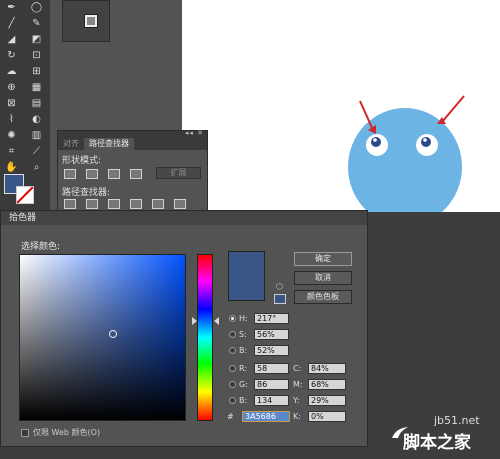 The image size is (500, 459). Describe the element at coordinates (11, 56) in the screenshot. I see `rotate-icon: ↻` at that location.